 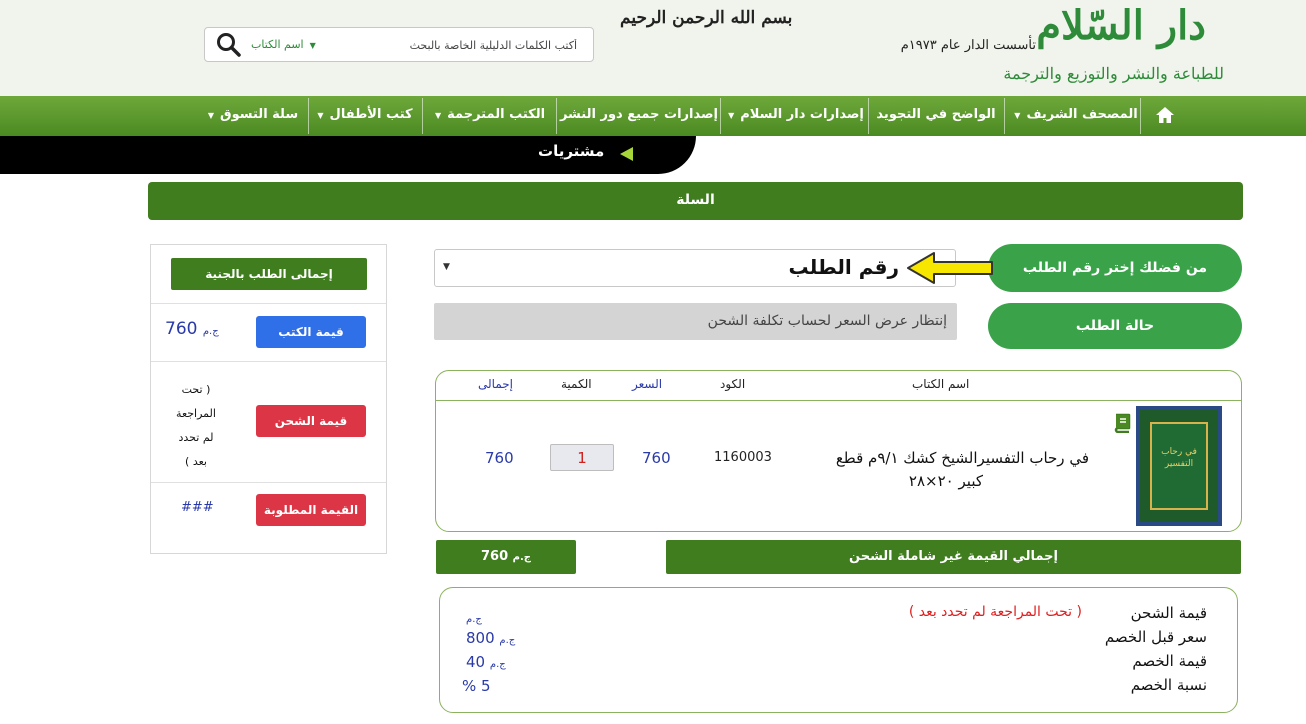 What do you see at coordinates (1115, 326) in the screenshot?
I see `order-status-label: حالة الطلب` at bounding box center [1115, 326].